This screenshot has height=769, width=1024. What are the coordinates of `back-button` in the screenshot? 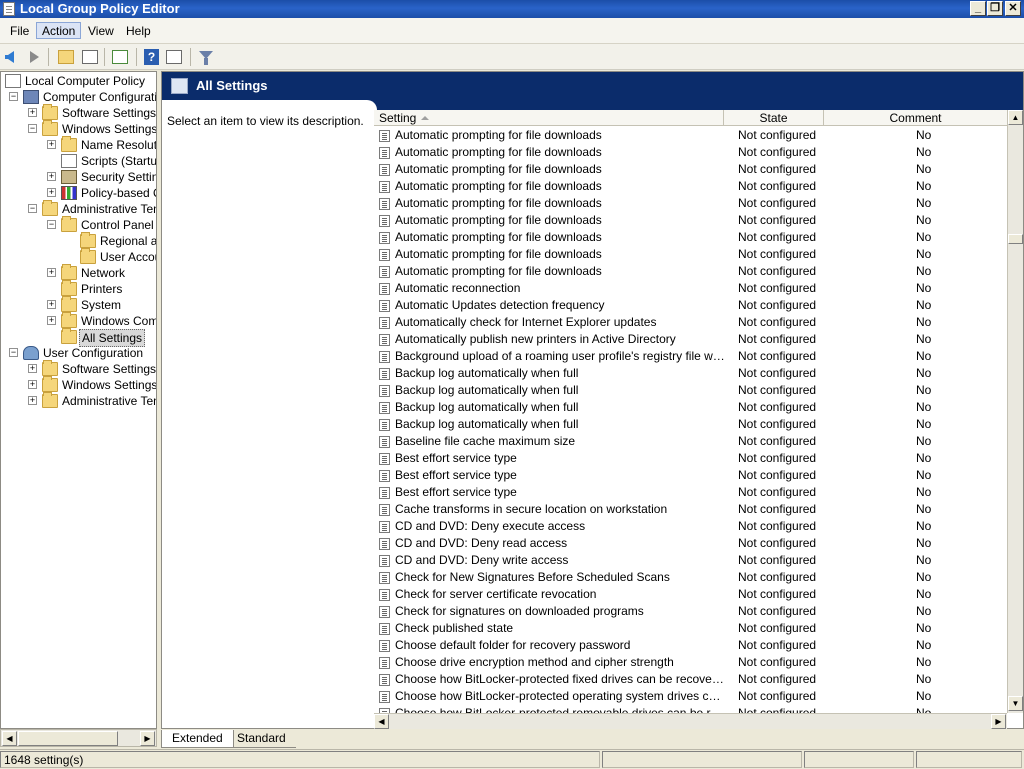 It's located at (12, 57).